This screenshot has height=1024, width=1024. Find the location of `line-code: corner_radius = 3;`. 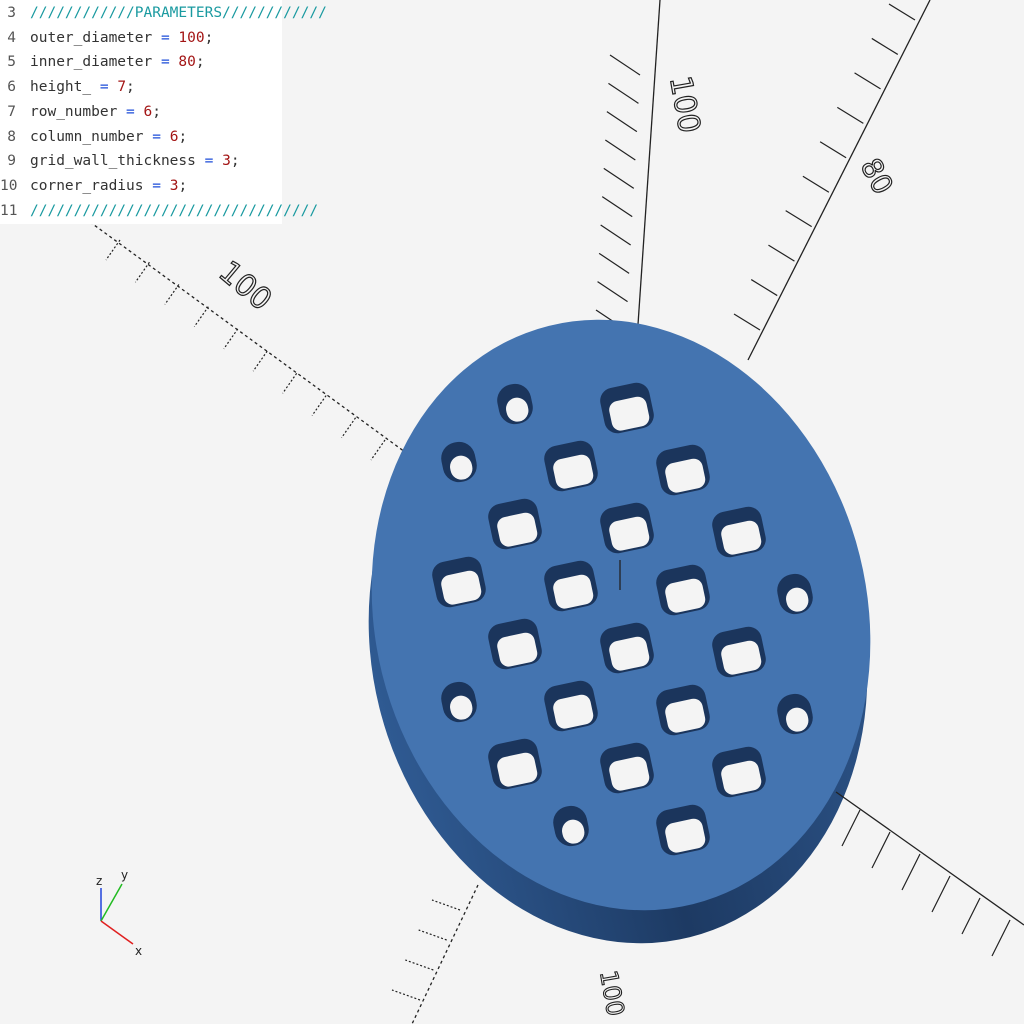

line-code: corner_radius = 3; is located at coordinates (108, 186).